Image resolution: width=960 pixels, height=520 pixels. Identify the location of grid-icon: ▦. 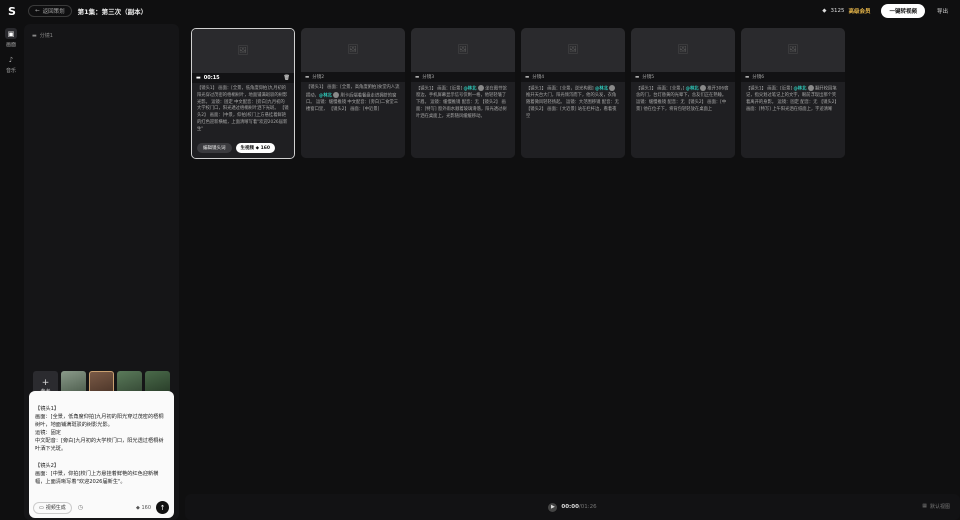
(924, 506).